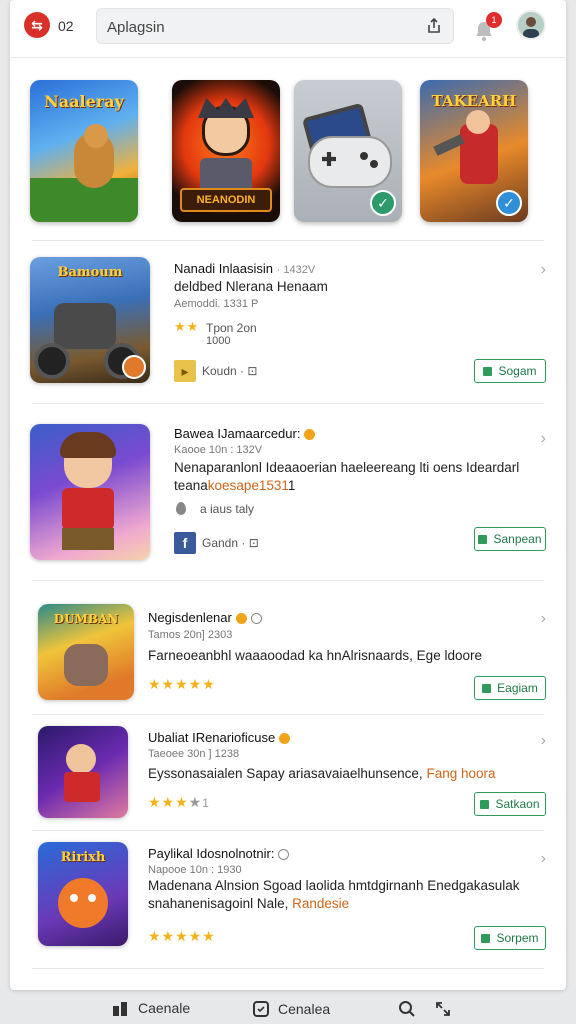  What do you see at coordinates (185, 371) in the screenshot?
I see `developer-icon: ▸` at bounding box center [185, 371].